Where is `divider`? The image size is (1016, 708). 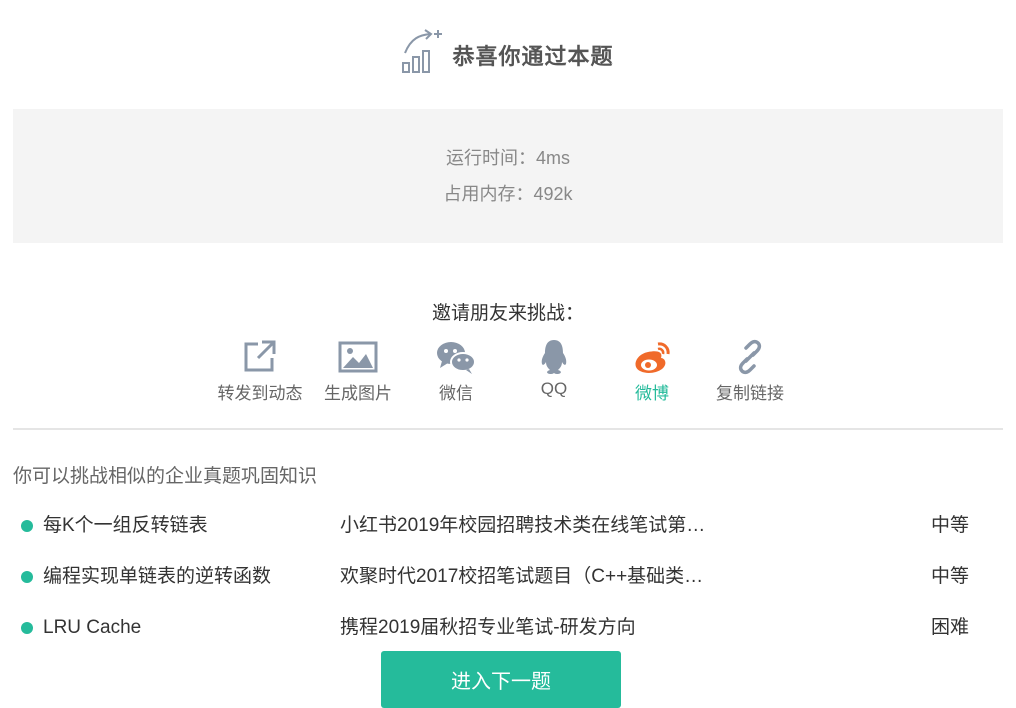
divider is located at coordinates (508, 429).